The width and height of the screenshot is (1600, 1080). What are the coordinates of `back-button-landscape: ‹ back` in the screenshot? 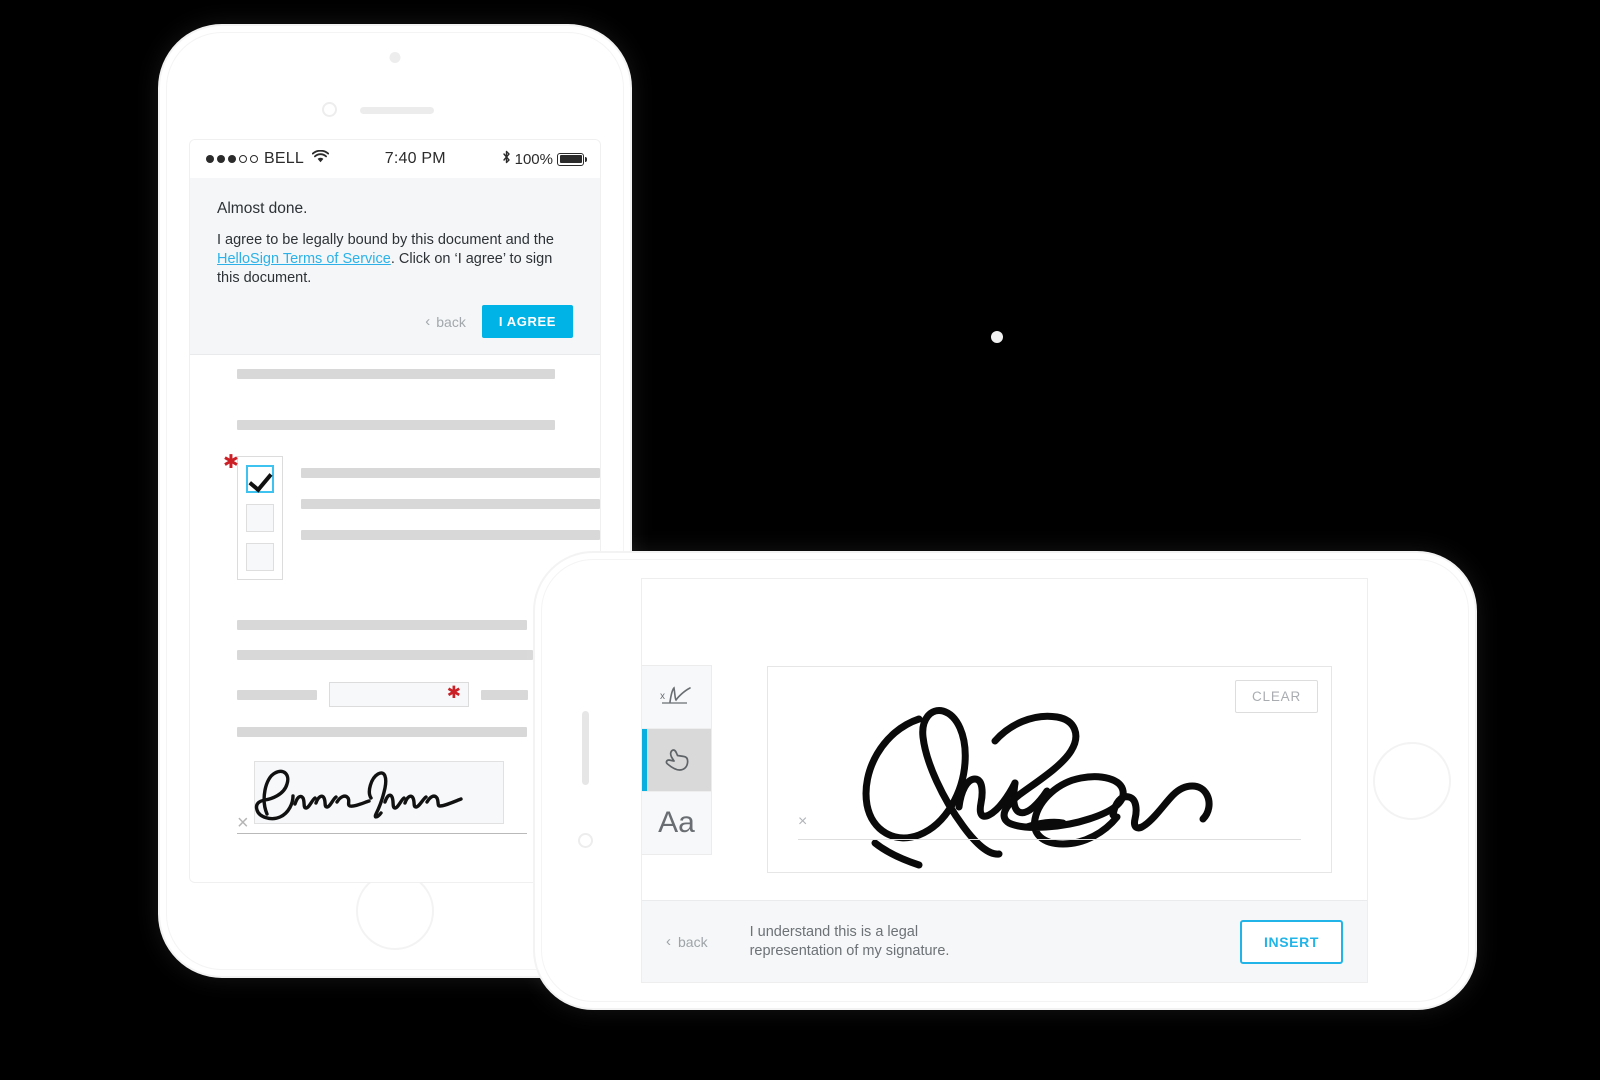 It's located at (687, 942).